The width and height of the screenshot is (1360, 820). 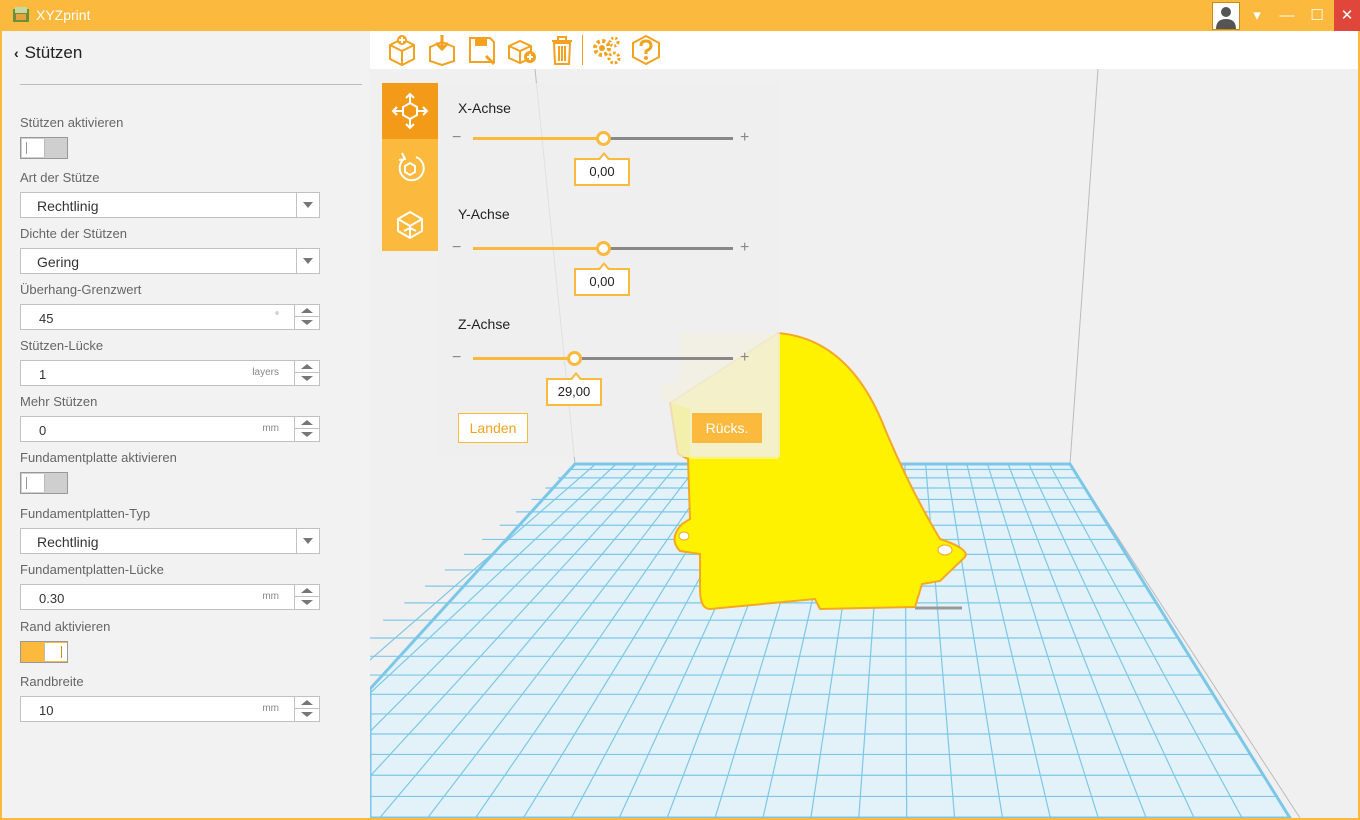 What do you see at coordinates (1317, 15) in the screenshot?
I see `maximize-button: ☐` at bounding box center [1317, 15].